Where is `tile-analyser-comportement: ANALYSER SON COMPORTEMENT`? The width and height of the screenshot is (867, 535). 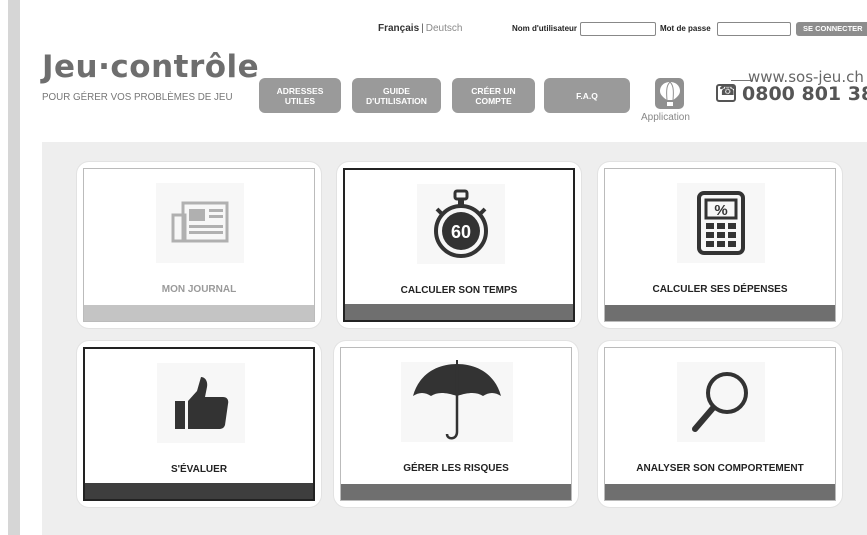
tile-analyser-comportement: ANALYSER SON COMPORTEMENT is located at coordinates (720, 424).